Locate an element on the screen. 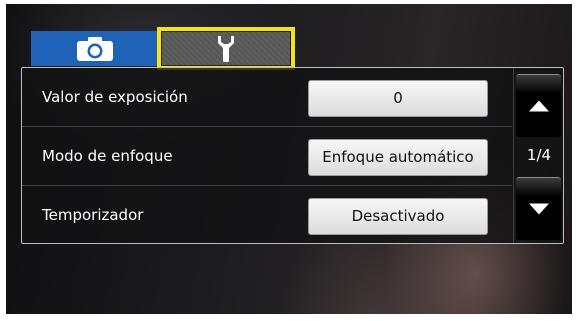 The height and width of the screenshot is (321, 578). page-scroller: 1/4 is located at coordinates (538, 155).